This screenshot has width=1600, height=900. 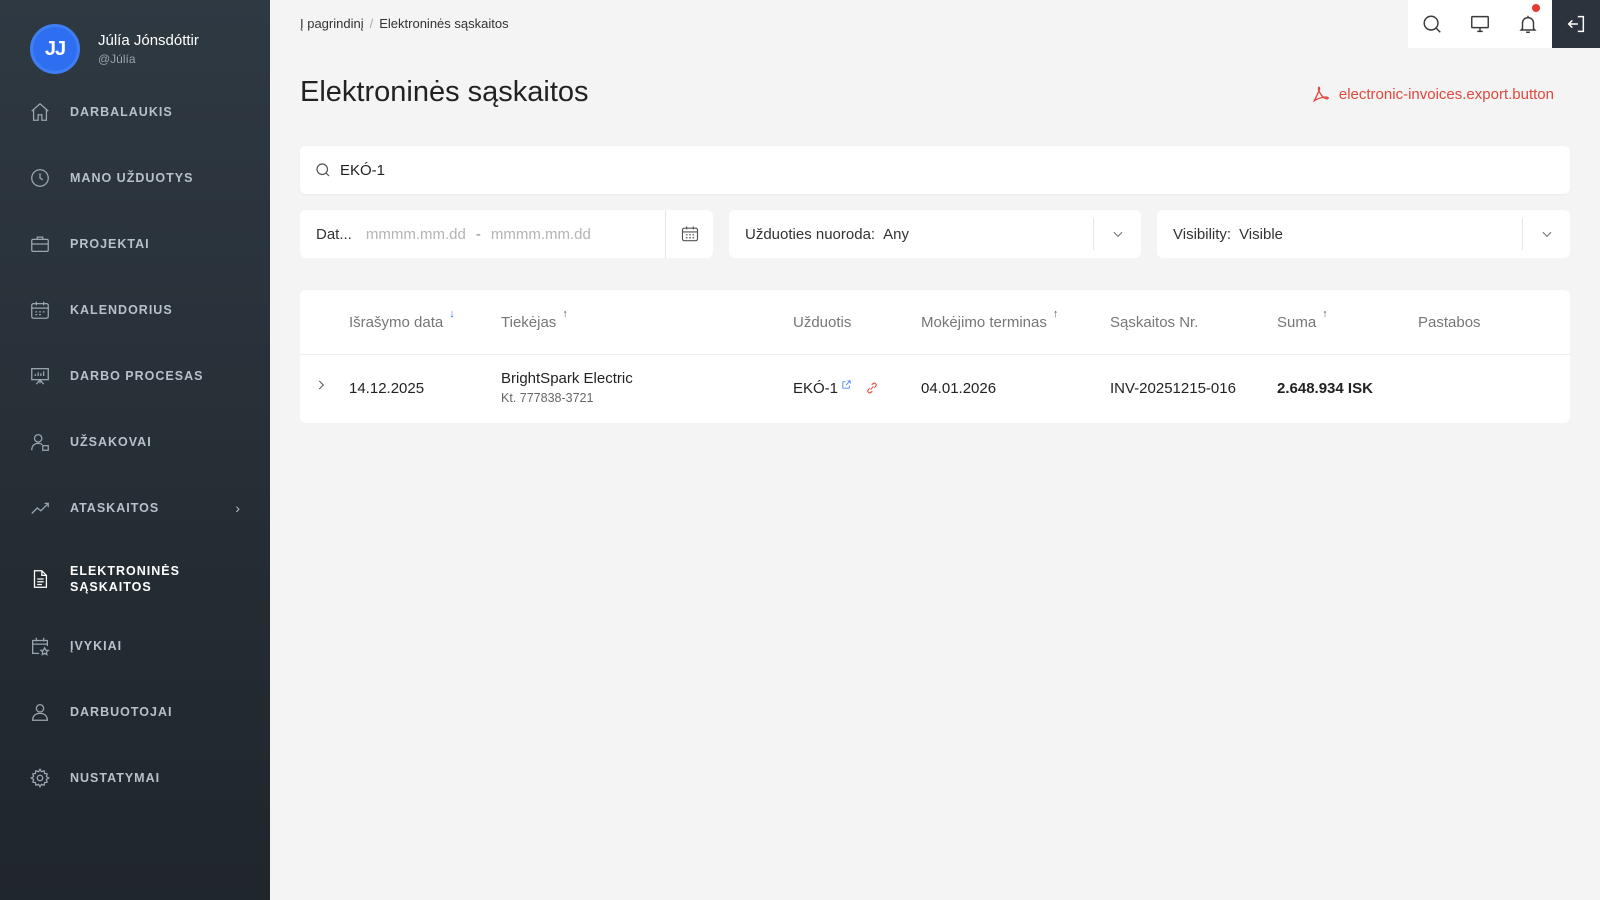 I want to click on visibility-filter-dropdown, so click(x=1546, y=234).